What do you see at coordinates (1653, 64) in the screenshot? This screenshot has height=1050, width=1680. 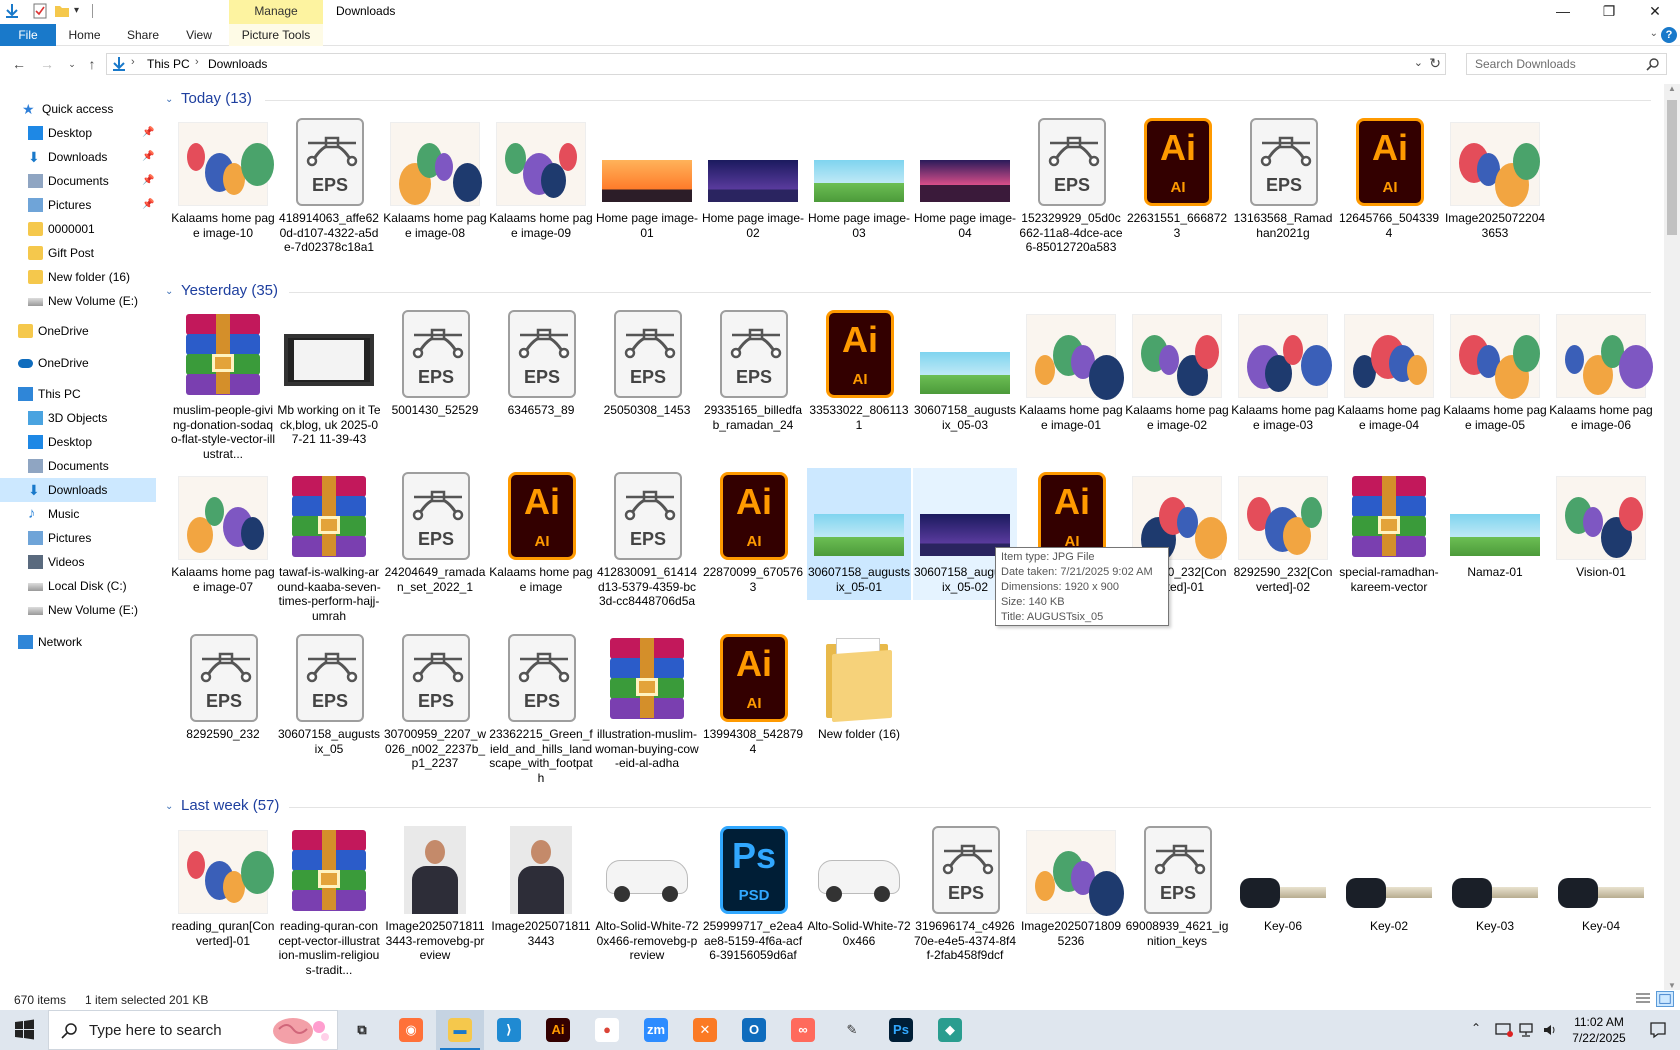 I see `search-icon` at bounding box center [1653, 64].